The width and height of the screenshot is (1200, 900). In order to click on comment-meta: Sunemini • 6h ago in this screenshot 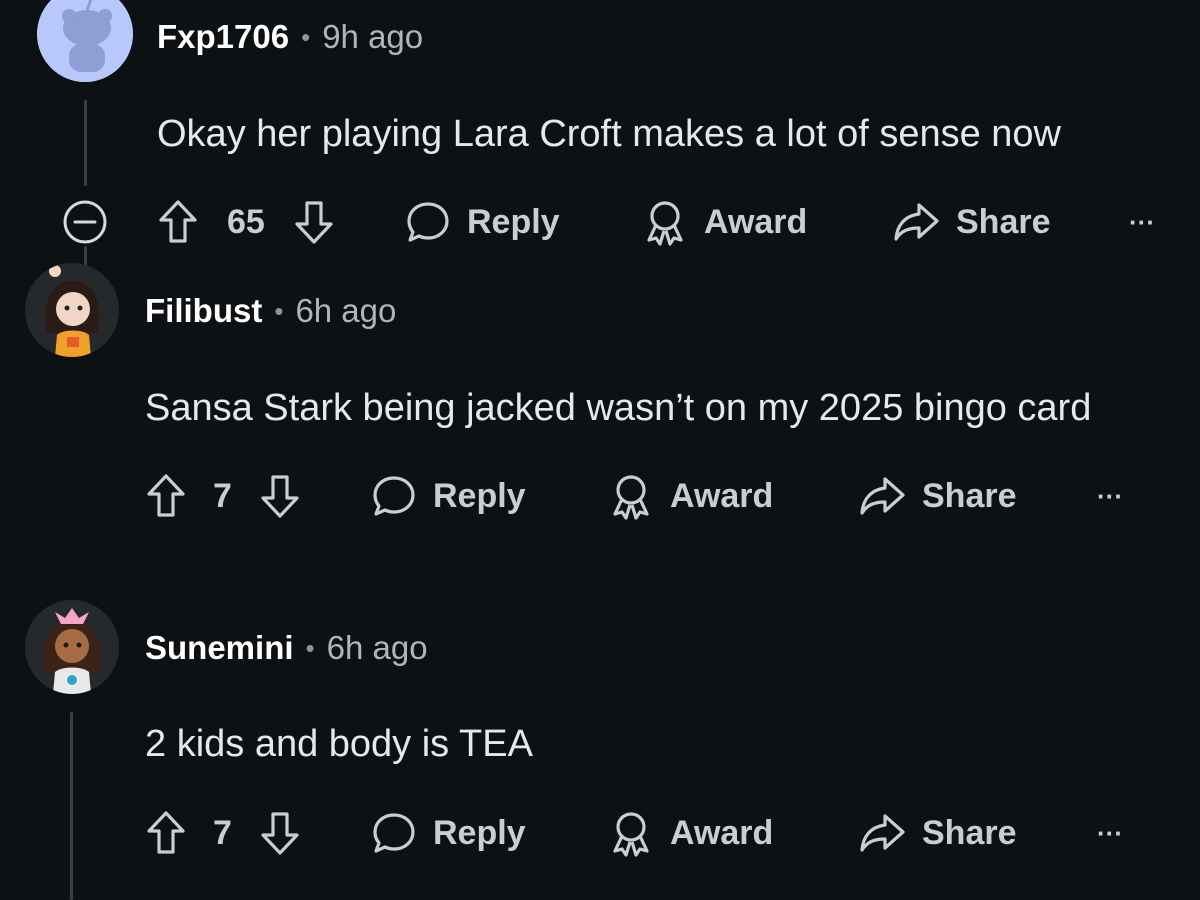, I will do `click(286, 648)`.